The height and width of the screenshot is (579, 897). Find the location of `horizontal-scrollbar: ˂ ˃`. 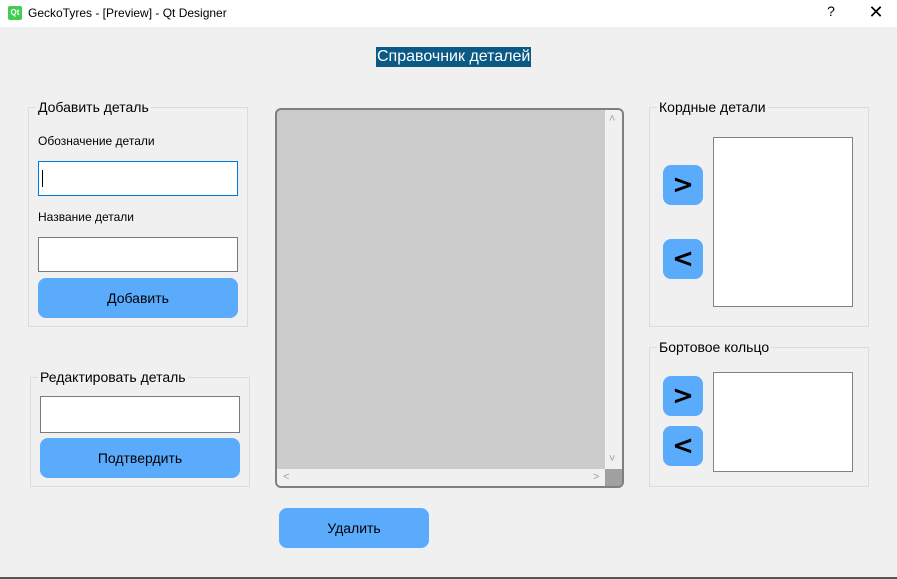

horizontal-scrollbar: ˂ ˃ is located at coordinates (441, 477).